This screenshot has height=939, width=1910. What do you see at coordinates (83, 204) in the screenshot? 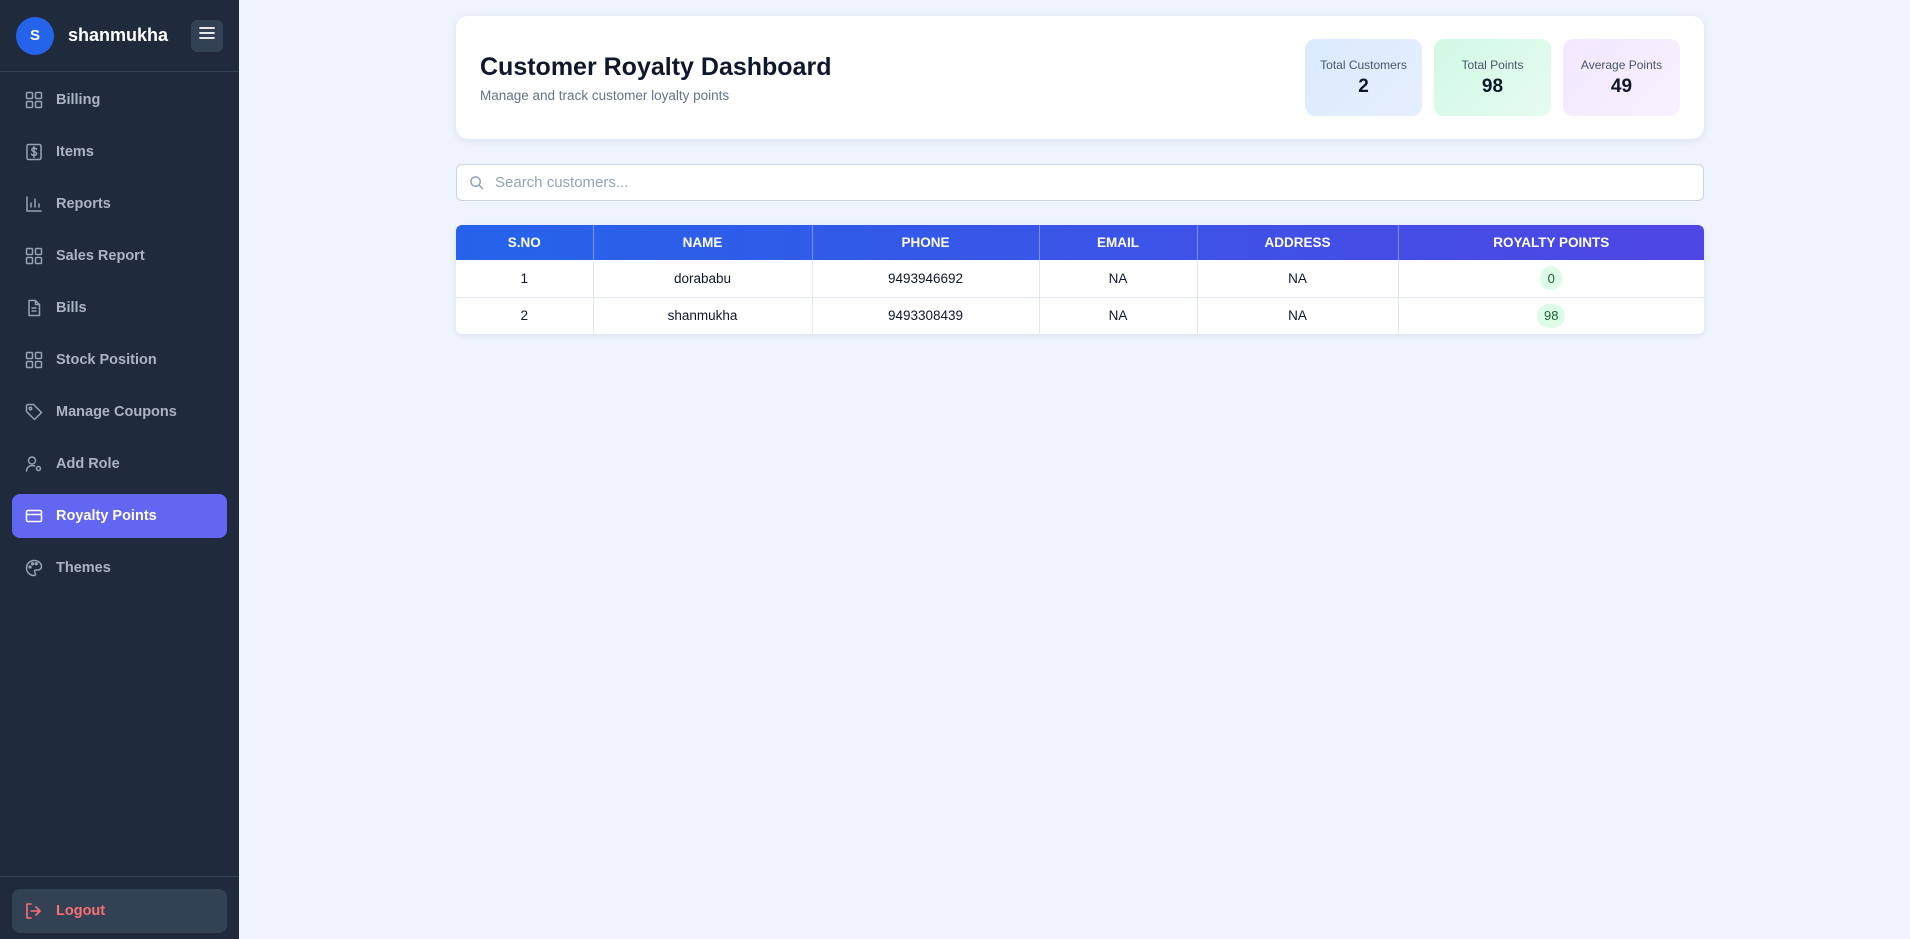
I see `sidebar-item-label: Reports` at bounding box center [83, 204].